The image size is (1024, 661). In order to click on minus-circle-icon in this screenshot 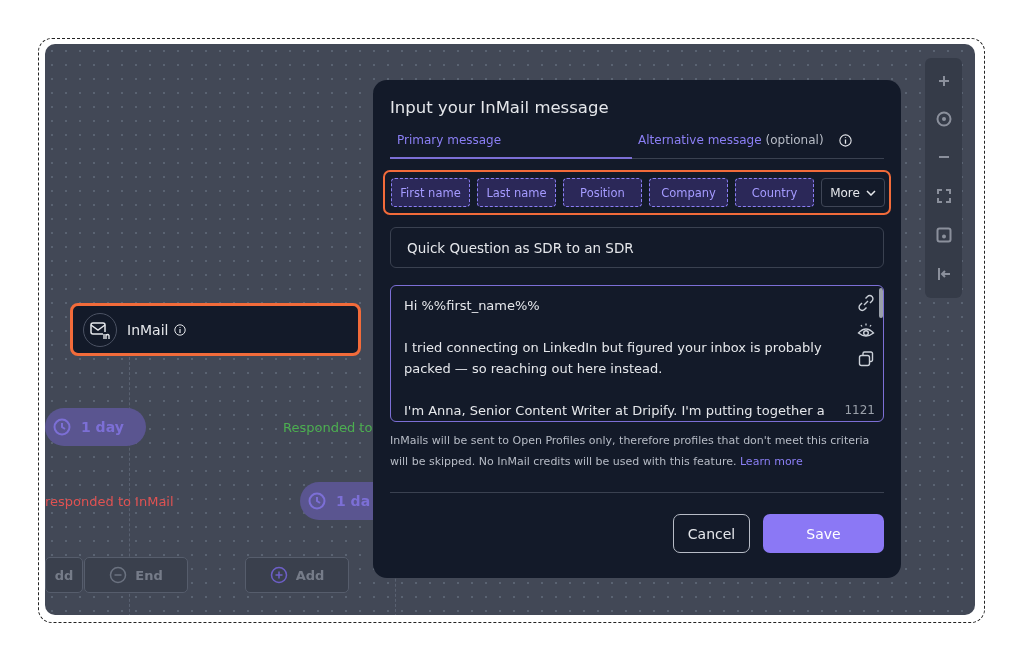, I will do `click(118, 575)`.